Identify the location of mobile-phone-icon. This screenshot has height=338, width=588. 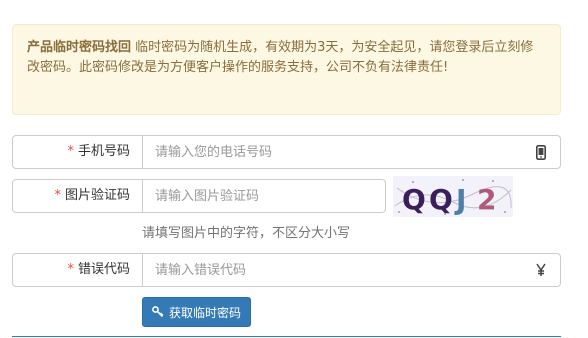
(540, 152).